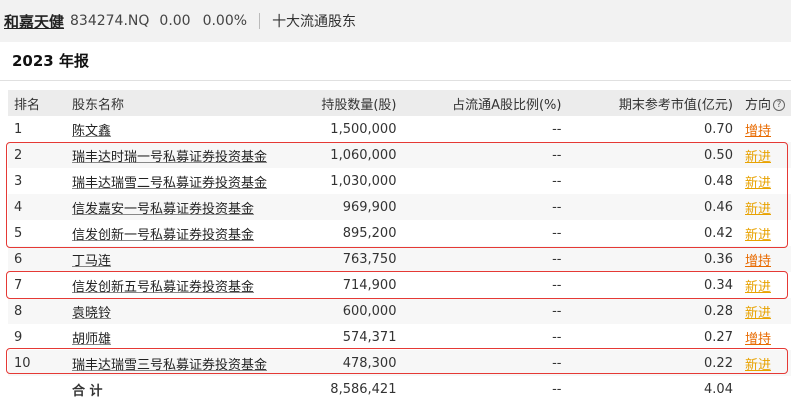 Image resolution: width=791 pixels, height=404 pixels. I want to click on market-value-cell: 0.70, so click(718, 129).